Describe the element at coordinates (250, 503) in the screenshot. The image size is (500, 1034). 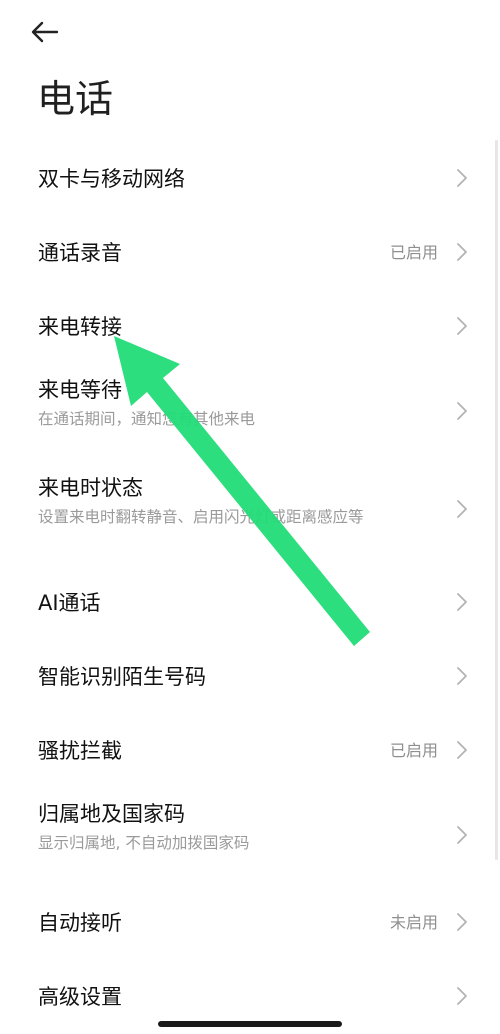
I see `setting-item-incoming-call-state: 来电时状态 设置来电时翻转静音、启用闪光灯或距离感应等` at that location.